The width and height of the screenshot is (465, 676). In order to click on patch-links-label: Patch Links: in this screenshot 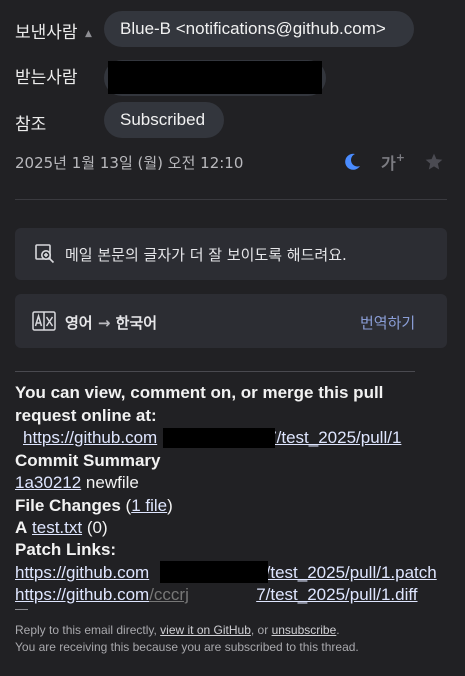, I will do `click(66, 549)`.